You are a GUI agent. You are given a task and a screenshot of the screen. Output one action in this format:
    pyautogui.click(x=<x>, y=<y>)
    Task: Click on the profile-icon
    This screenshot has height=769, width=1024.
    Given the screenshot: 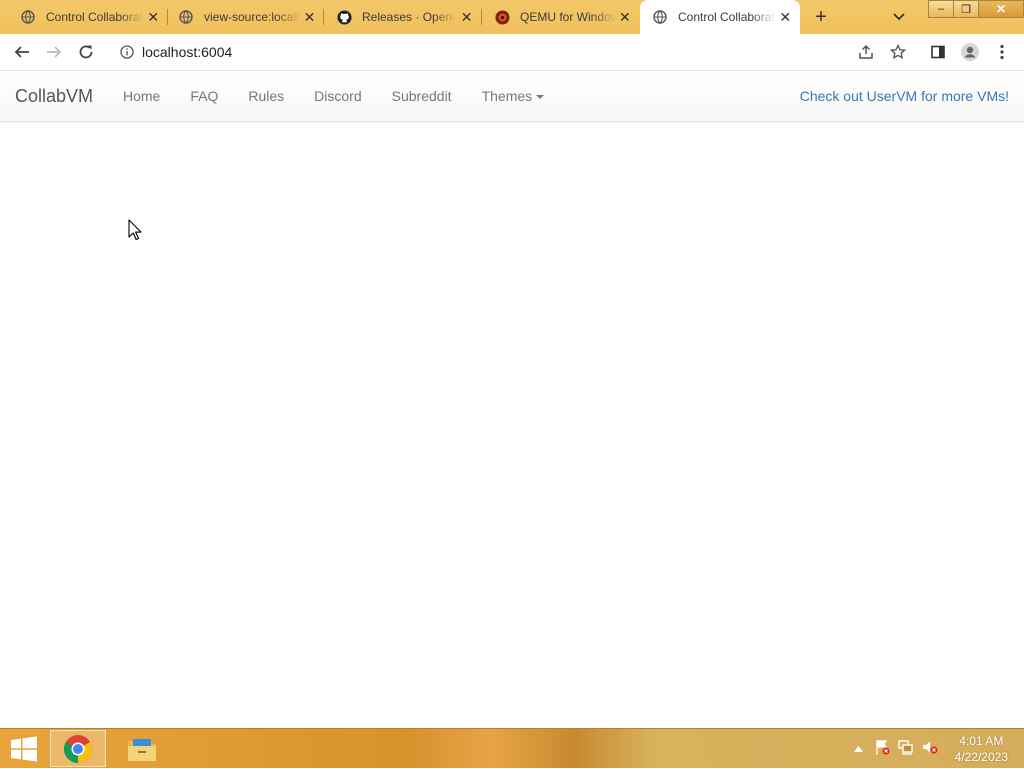 What is the action you would take?
    pyautogui.click(x=970, y=52)
    